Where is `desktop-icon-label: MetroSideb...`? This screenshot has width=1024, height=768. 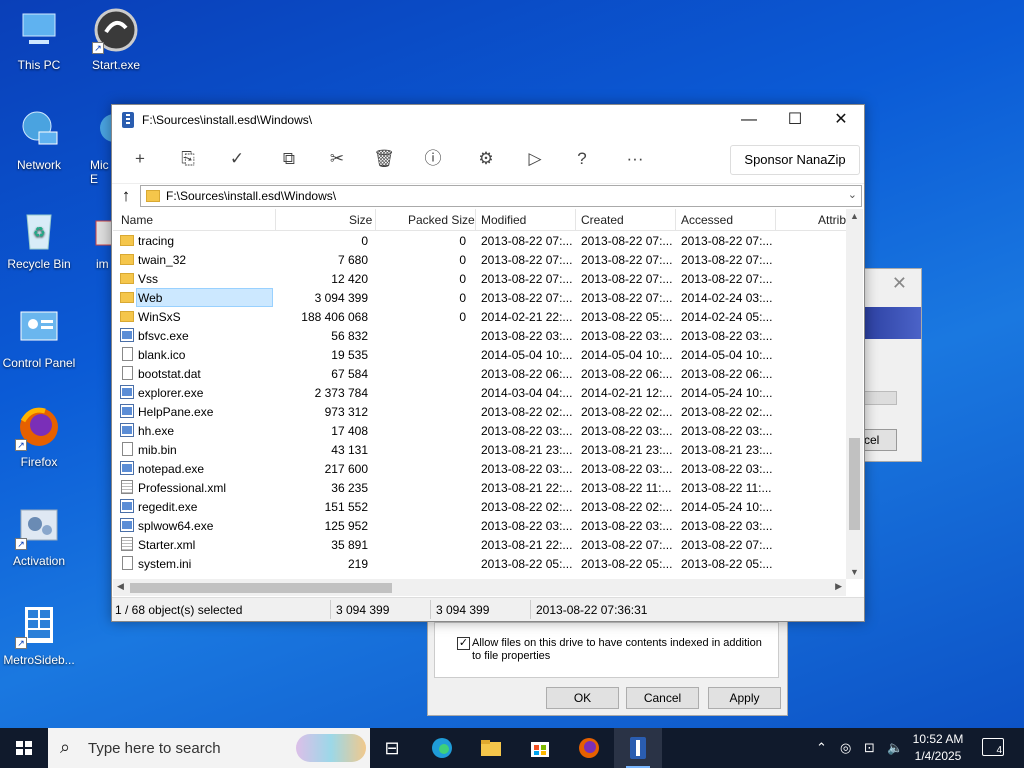 desktop-icon-label: MetroSideb... is located at coordinates (39, 660).